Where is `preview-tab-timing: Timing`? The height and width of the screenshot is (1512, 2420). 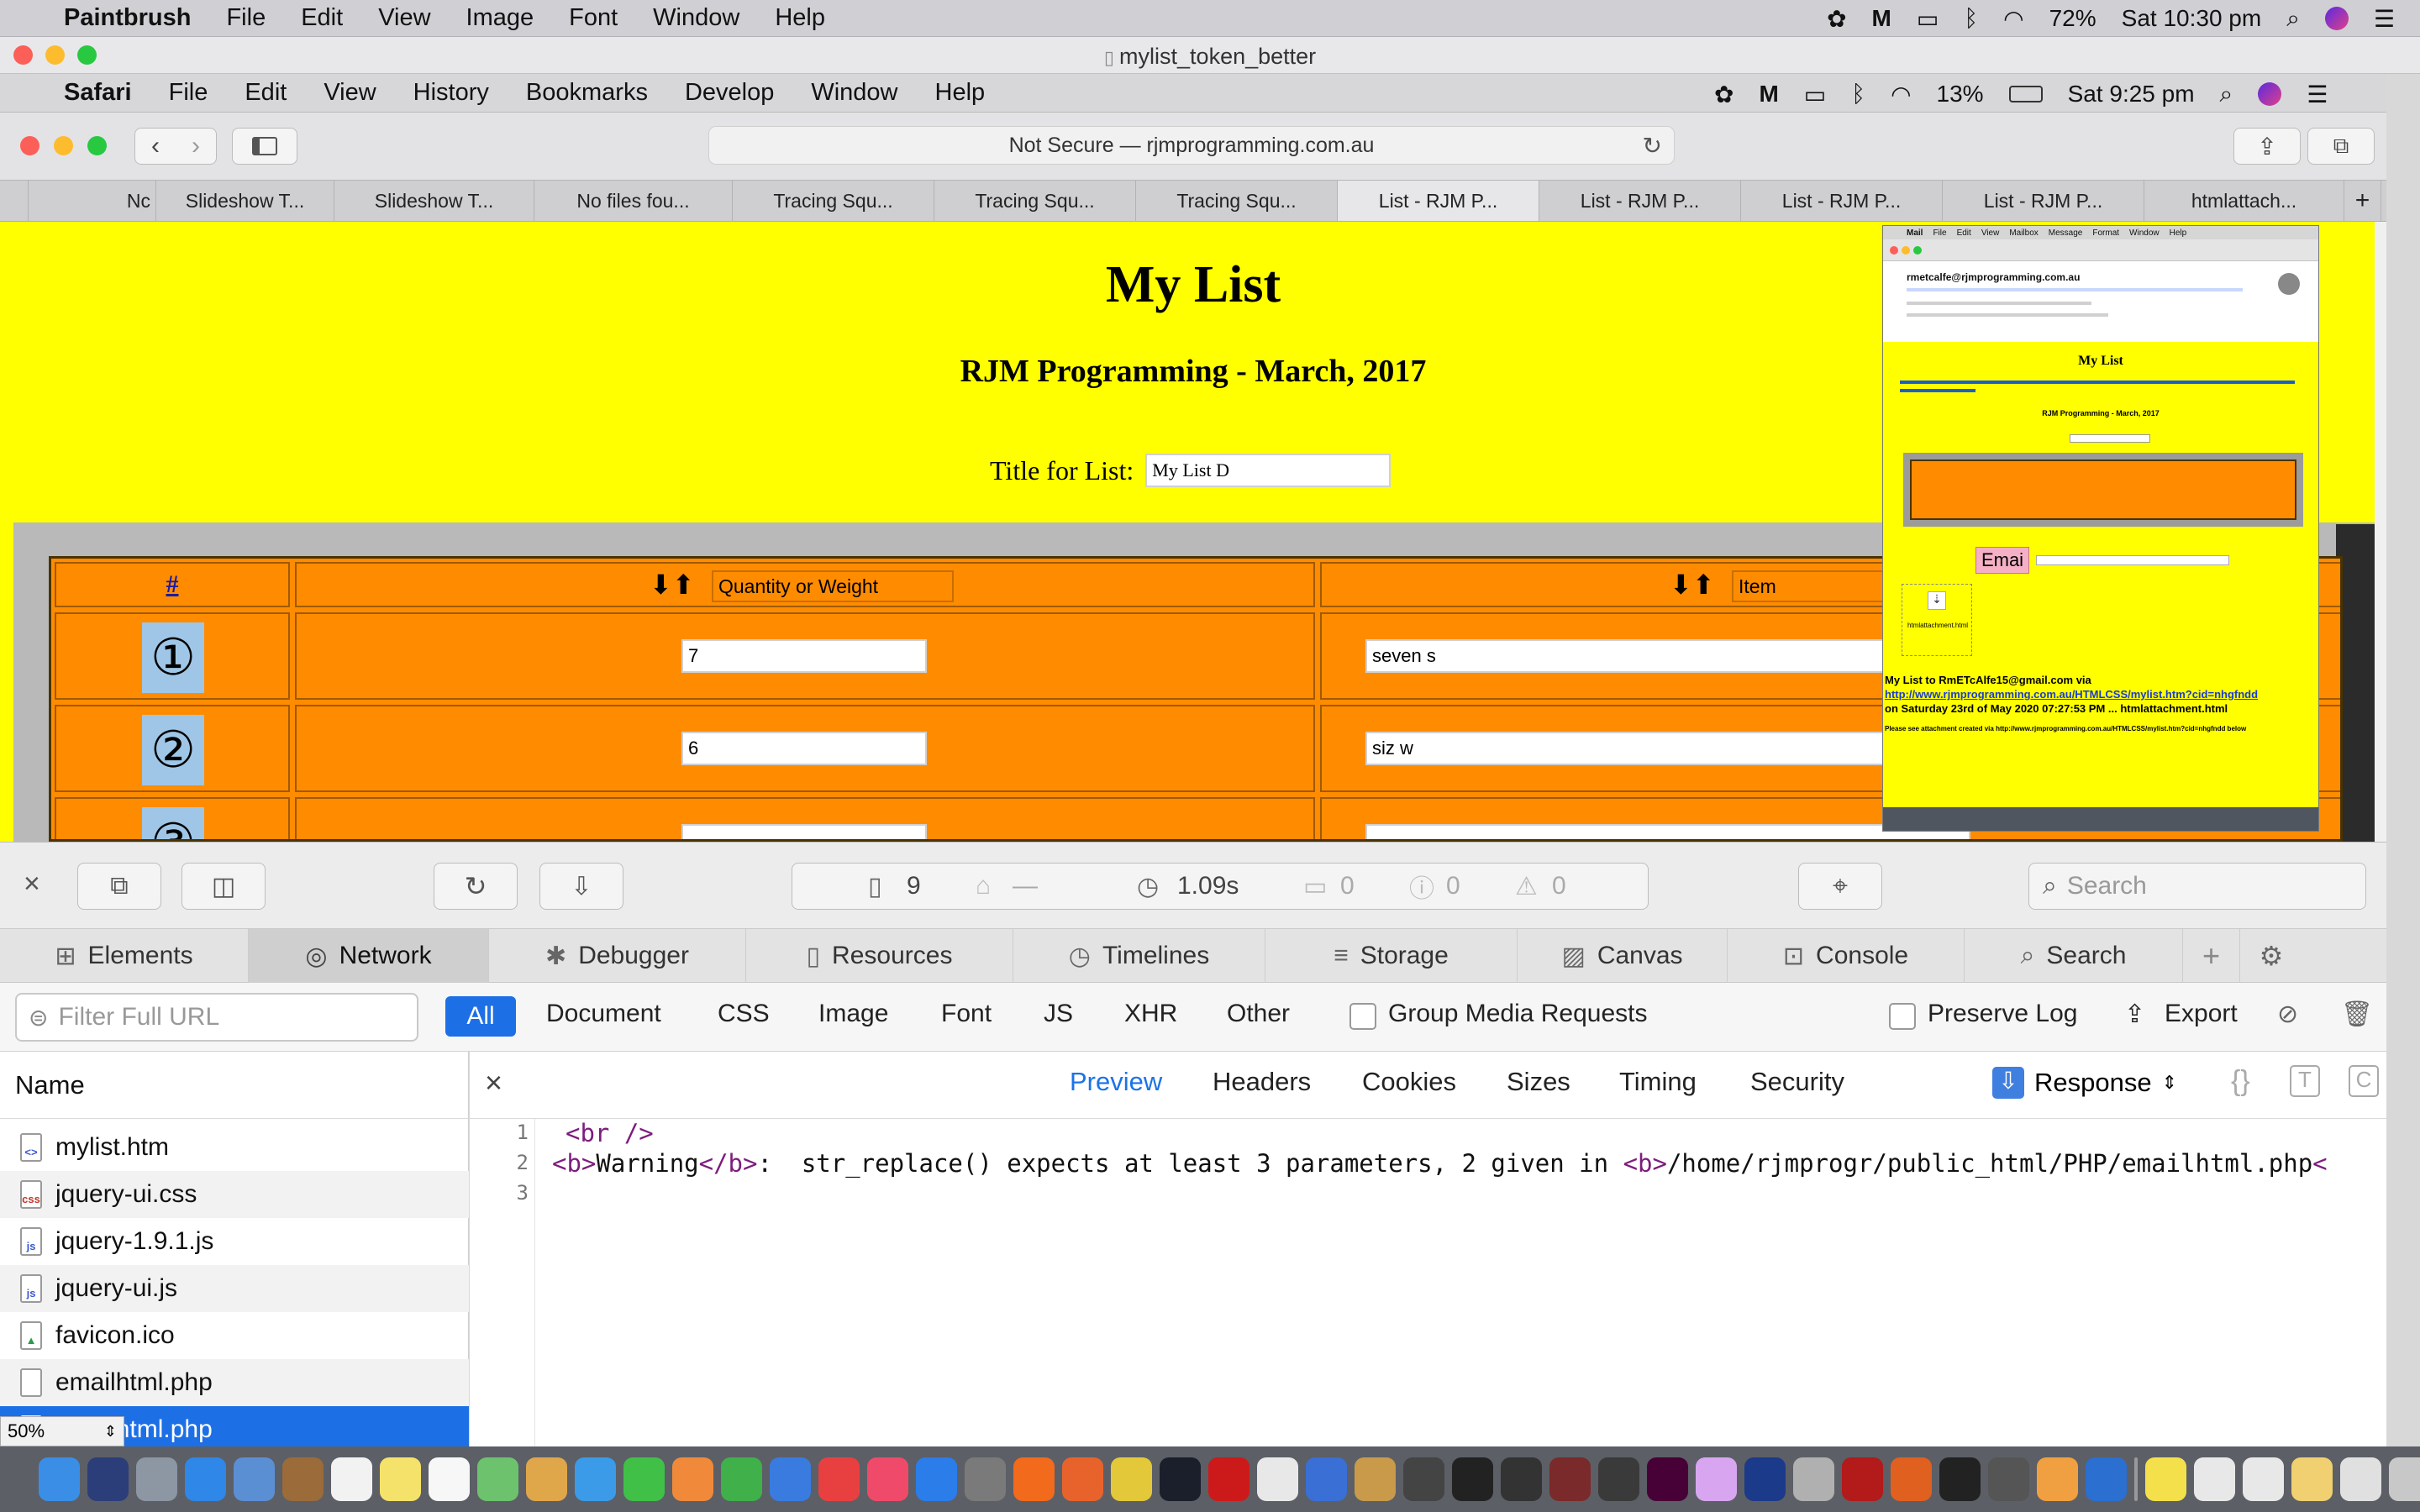
preview-tab-timing: Timing is located at coordinates (1658, 1082).